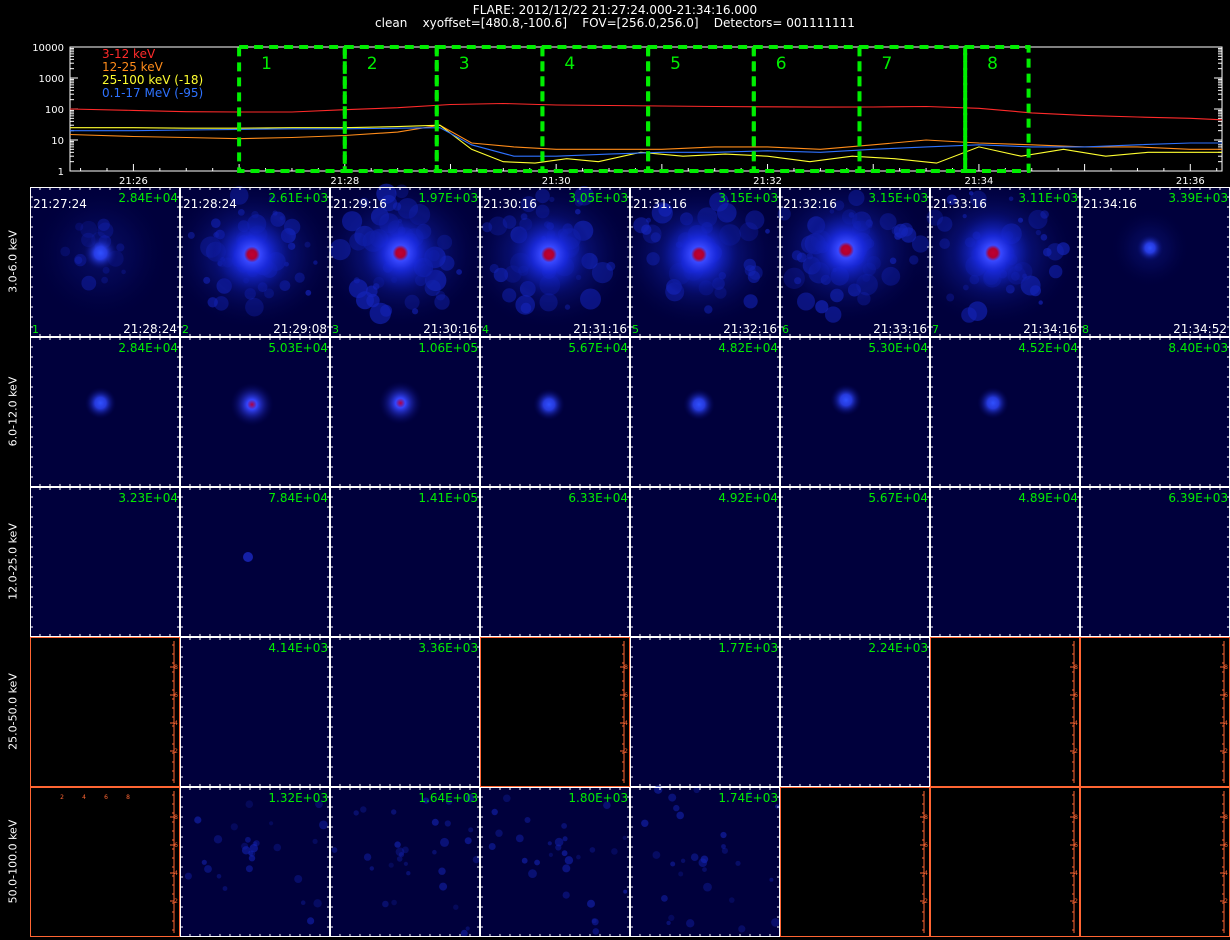  I want to click on panel-number: 1, so click(35, 329).